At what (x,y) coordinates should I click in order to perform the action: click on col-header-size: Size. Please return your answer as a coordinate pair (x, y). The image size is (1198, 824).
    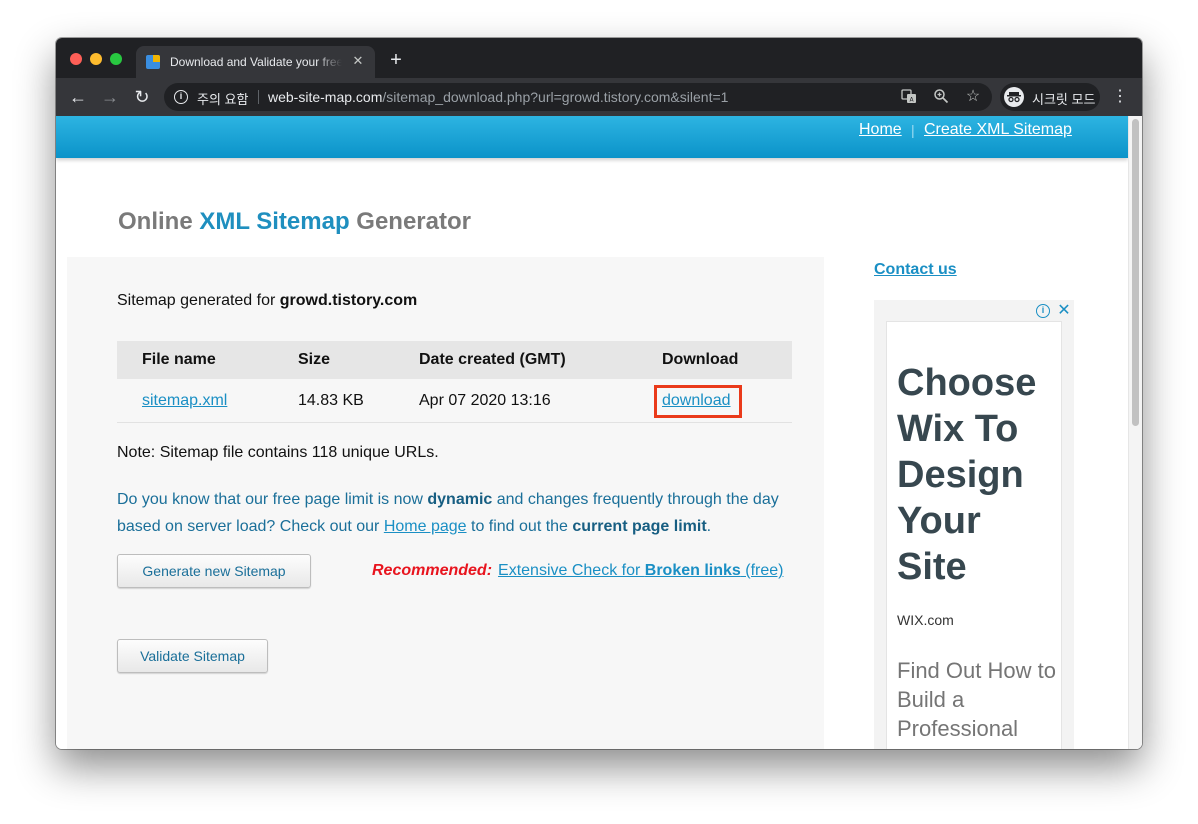
    Looking at the image, I should click on (314, 359).